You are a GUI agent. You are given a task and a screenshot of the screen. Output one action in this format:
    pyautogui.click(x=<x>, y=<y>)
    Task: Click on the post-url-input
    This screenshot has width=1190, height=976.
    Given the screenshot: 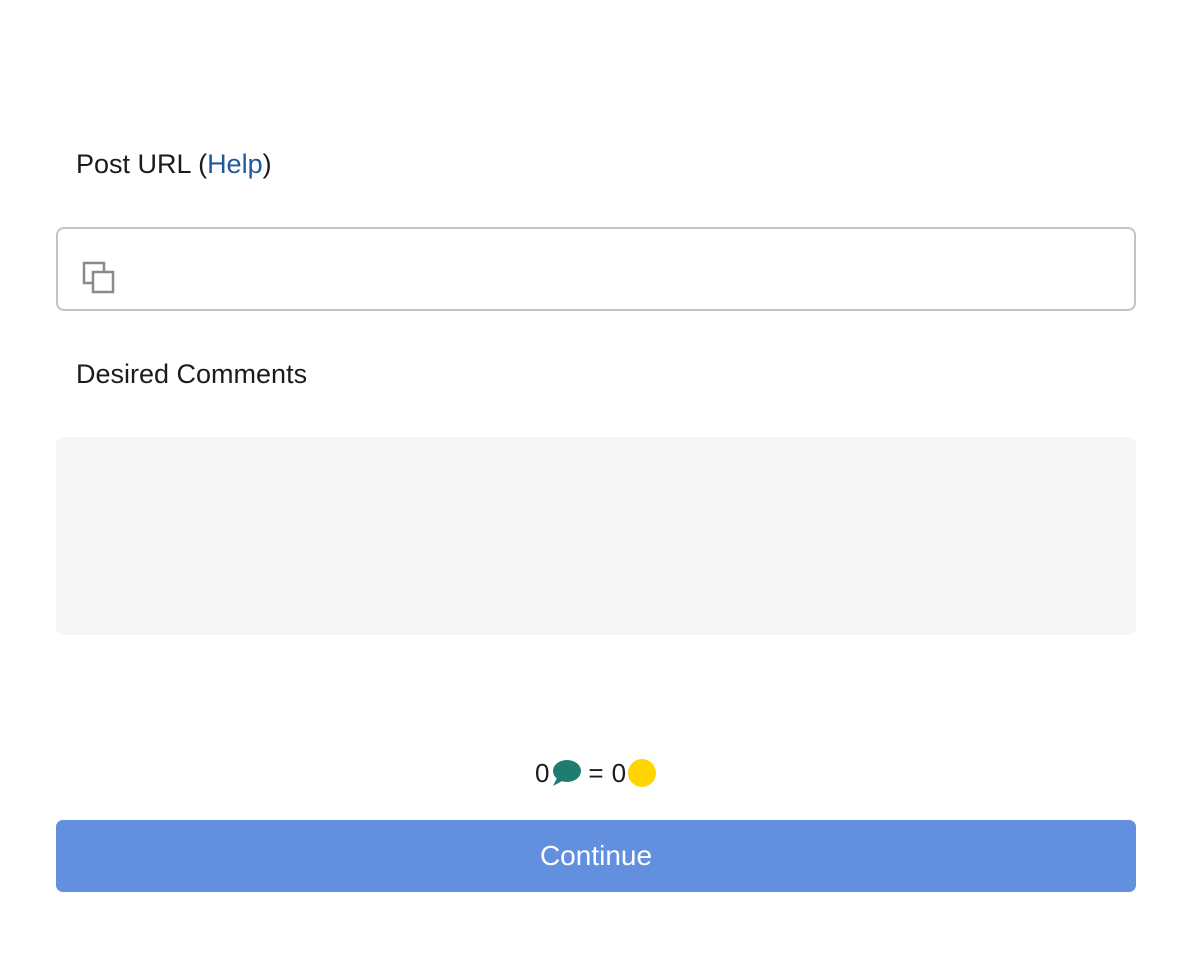 What is the action you would take?
    pyautogui.click(x=625, y=270)
    